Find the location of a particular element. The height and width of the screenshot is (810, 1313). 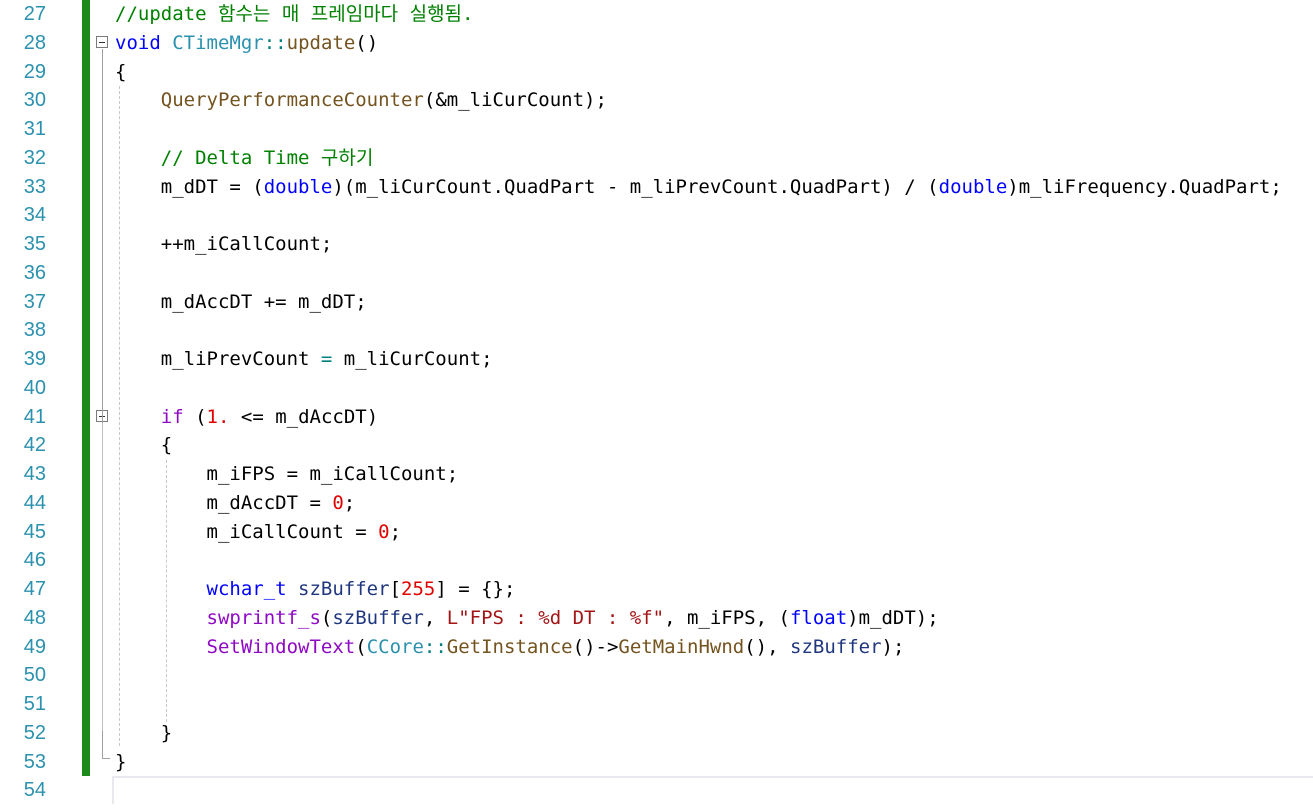

code-line: 45 m_iCallCount = 0; is located at coordinates (656, 532).